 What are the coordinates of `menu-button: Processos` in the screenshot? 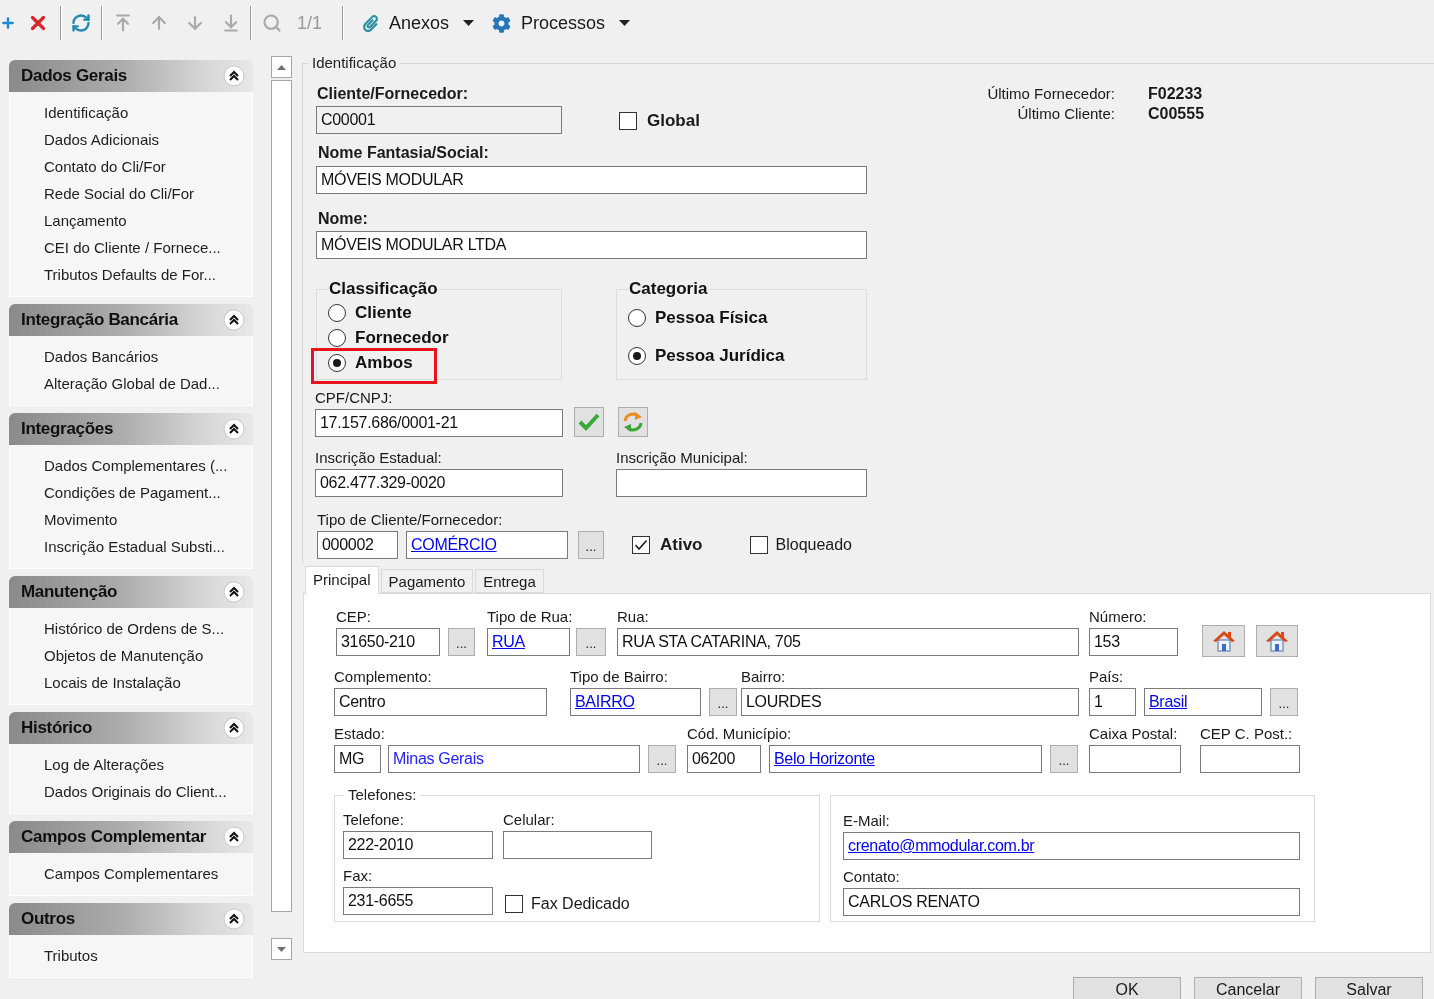 It's located at (561, 23).